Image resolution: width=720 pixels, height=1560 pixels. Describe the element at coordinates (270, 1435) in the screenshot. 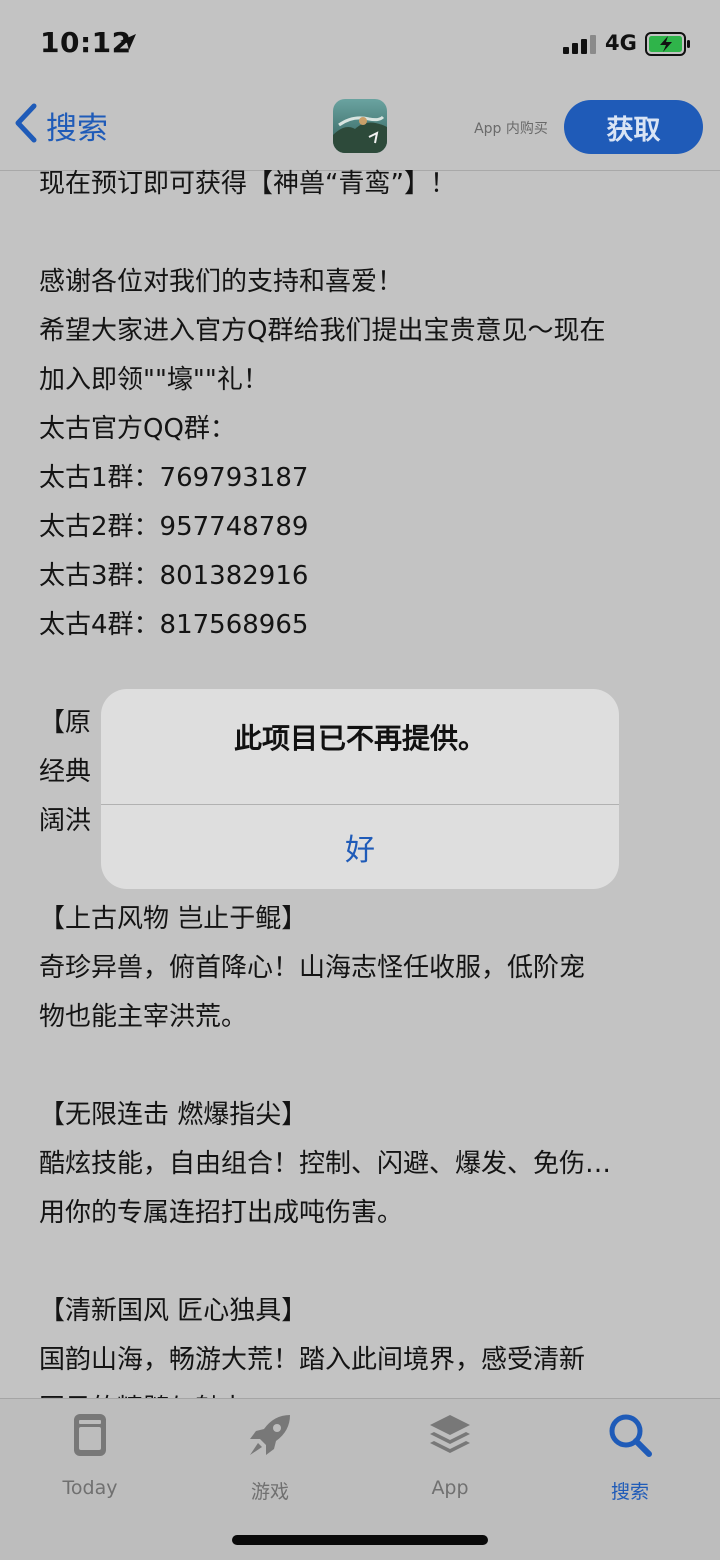

I see `rocket-icon` at that location.